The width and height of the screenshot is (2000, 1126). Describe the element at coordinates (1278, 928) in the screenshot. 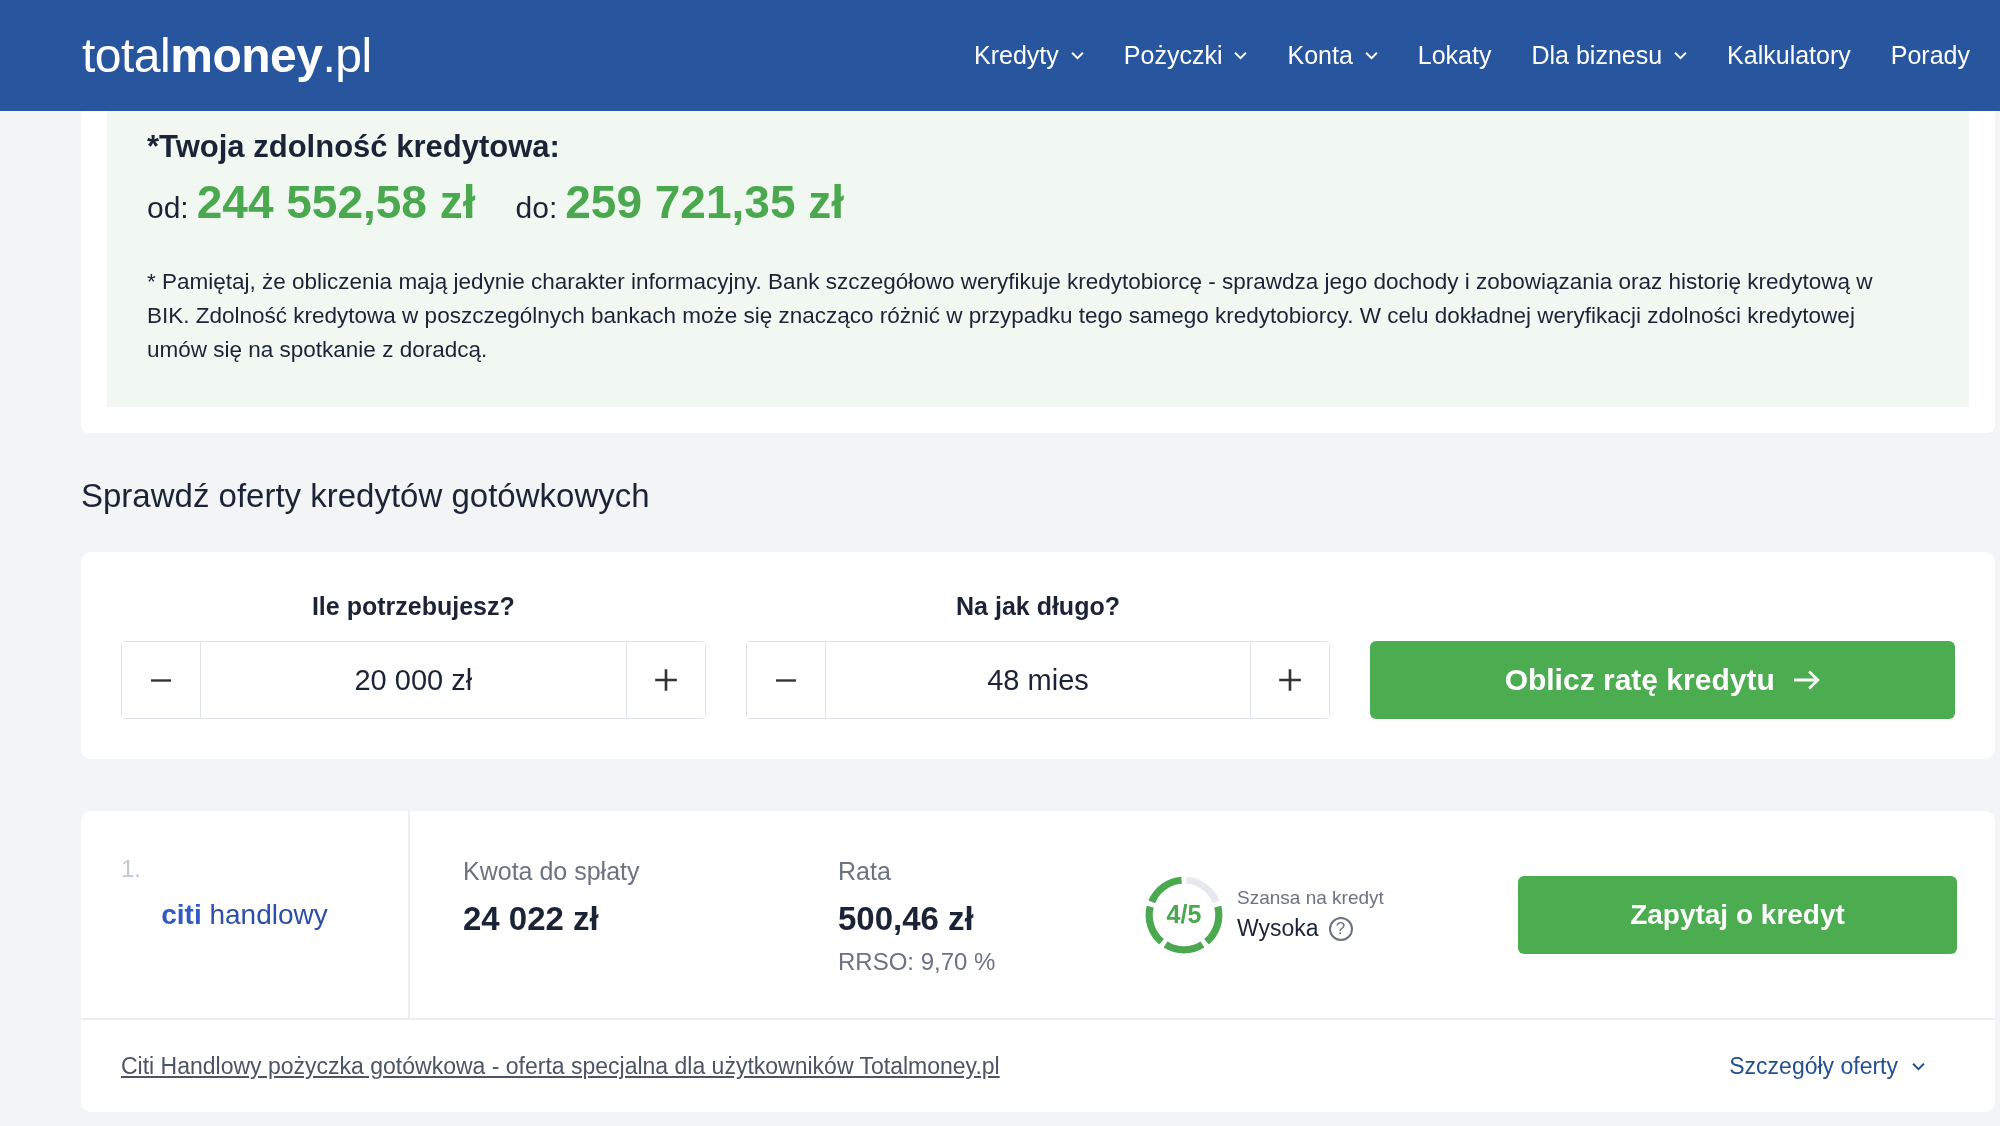

I see `chance-value: Wysoka` at that location.